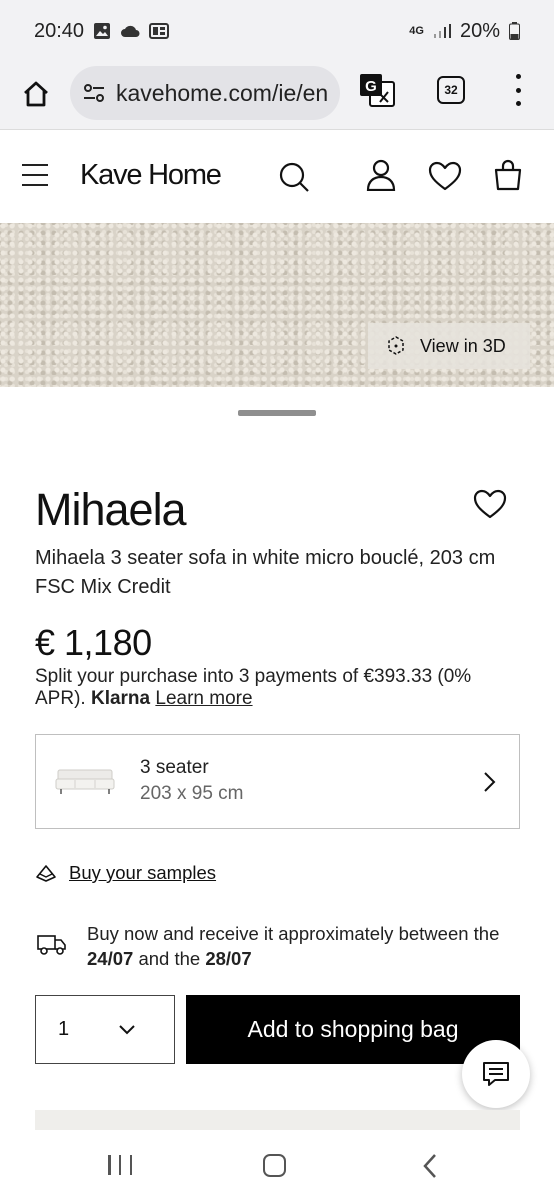 The image size is (554, 1200). I want to click on site-logo: Kave Home, so click(151, 175).